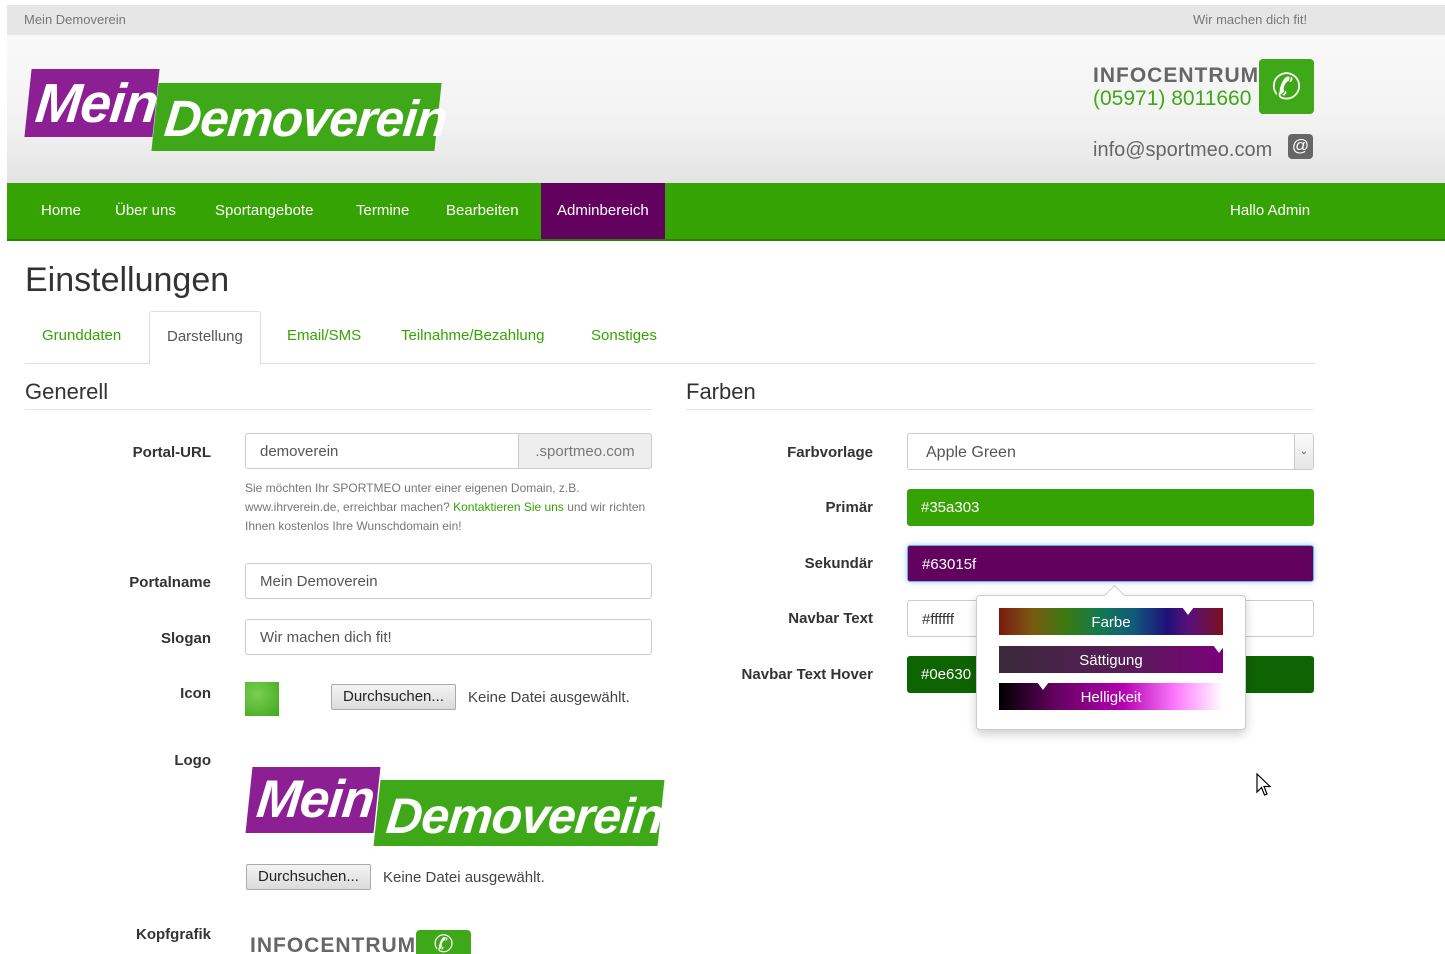 The height and width of the screenshot is (954, 1445). What do you see at coordinates (81, 337) in the screenshot?
I see `tab-grunddaten: Grunddaten` at bounding box center [81, 337].